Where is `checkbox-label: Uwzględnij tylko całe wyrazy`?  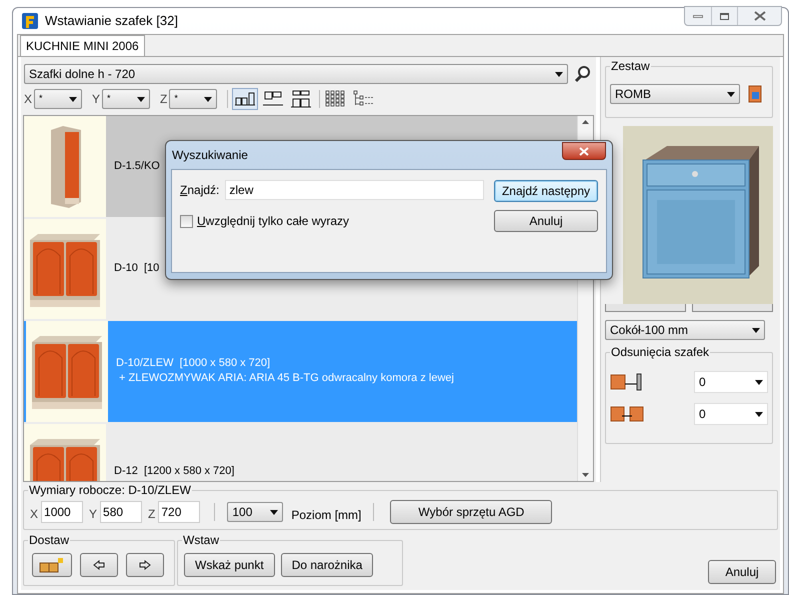
checkbox-label: Uwzględnij tylko całe wyrazy is located at coordinates (273, 221).